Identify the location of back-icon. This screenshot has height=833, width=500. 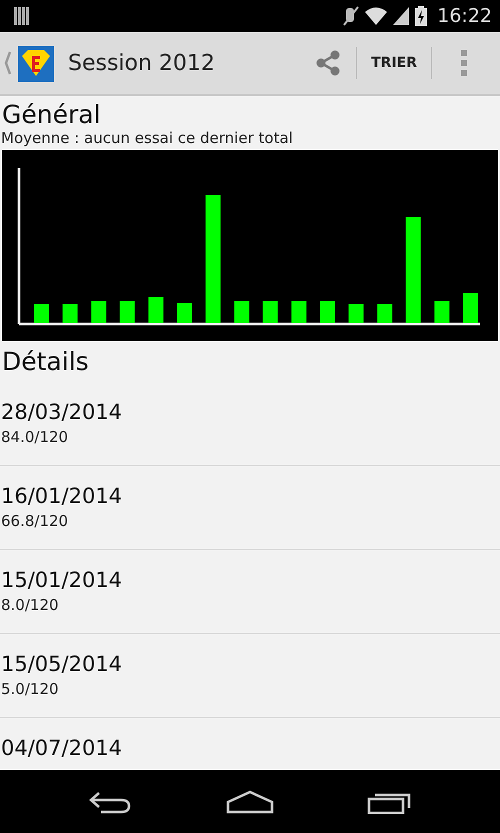
(109, 802).